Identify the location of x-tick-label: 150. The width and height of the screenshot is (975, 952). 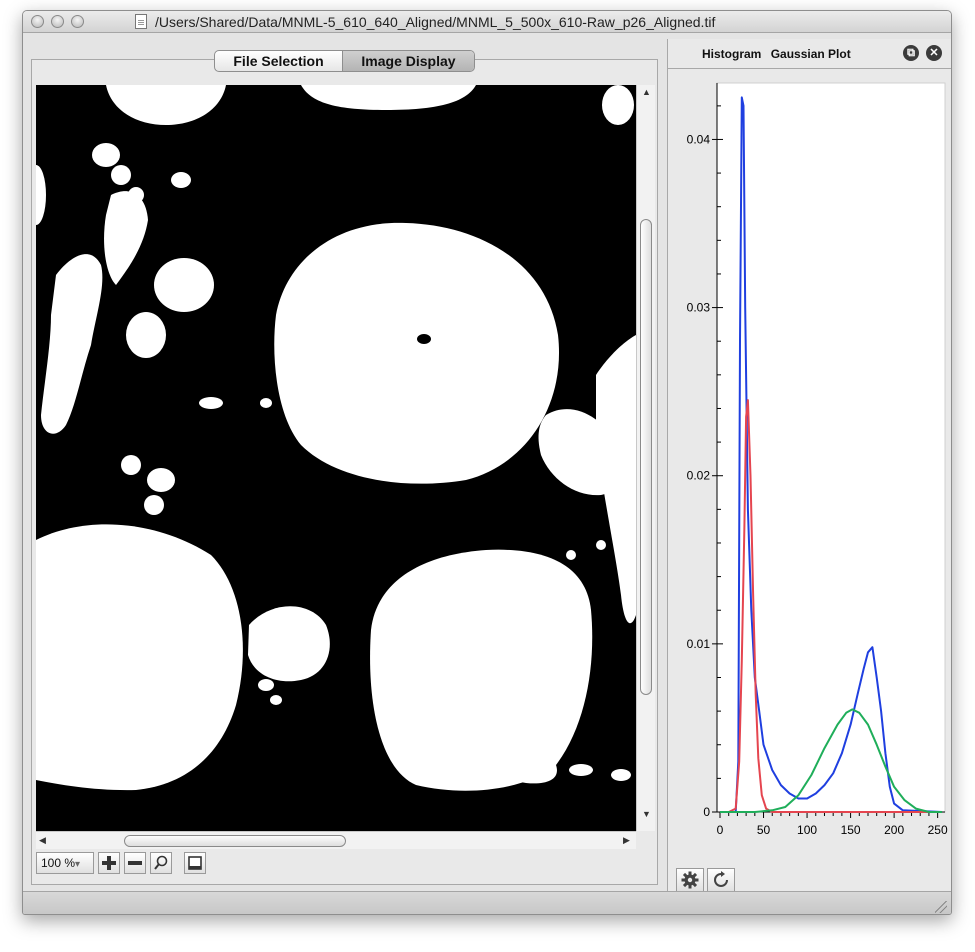
(851, 830).